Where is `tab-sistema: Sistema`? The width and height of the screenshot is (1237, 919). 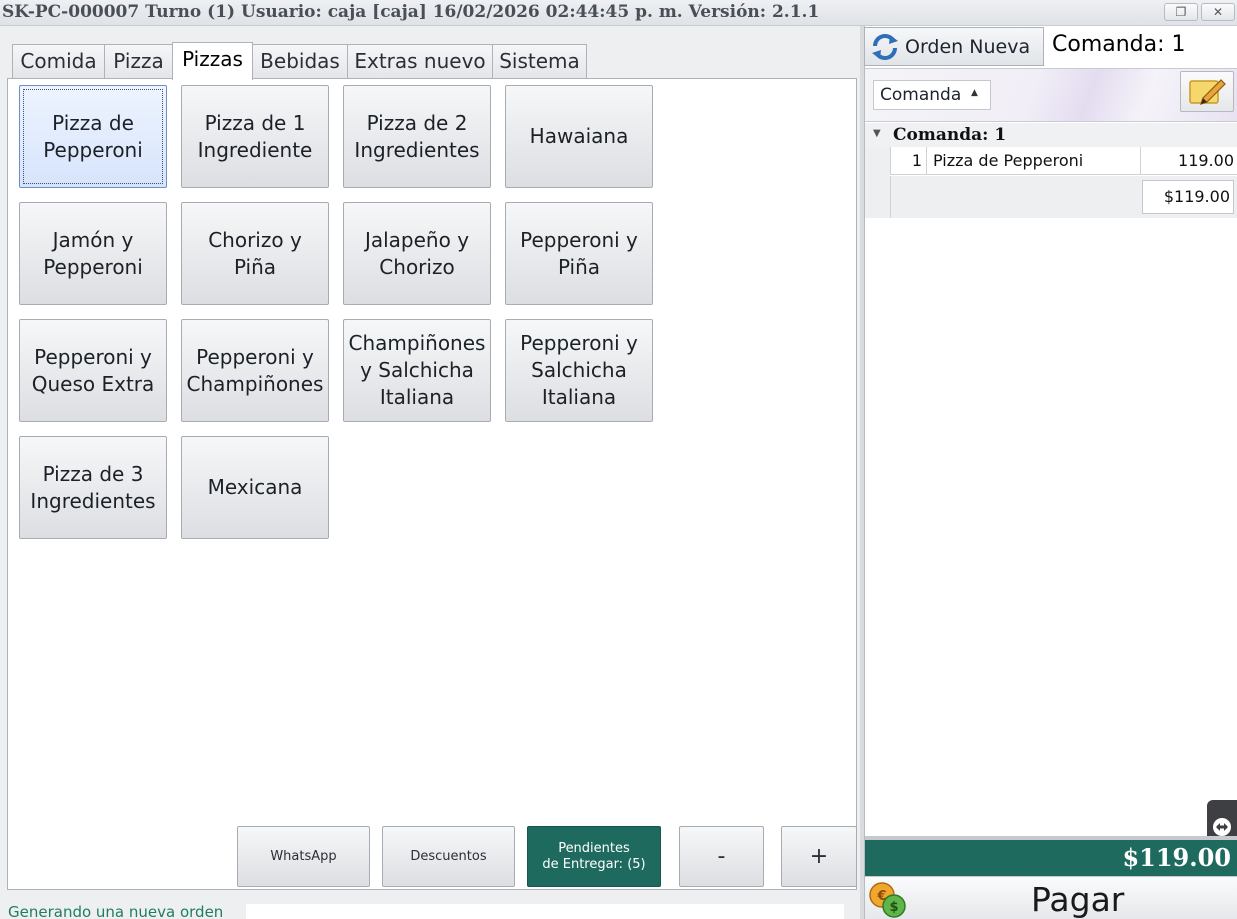 tab-sistema: Sistema is located at coordinates (539, 61).